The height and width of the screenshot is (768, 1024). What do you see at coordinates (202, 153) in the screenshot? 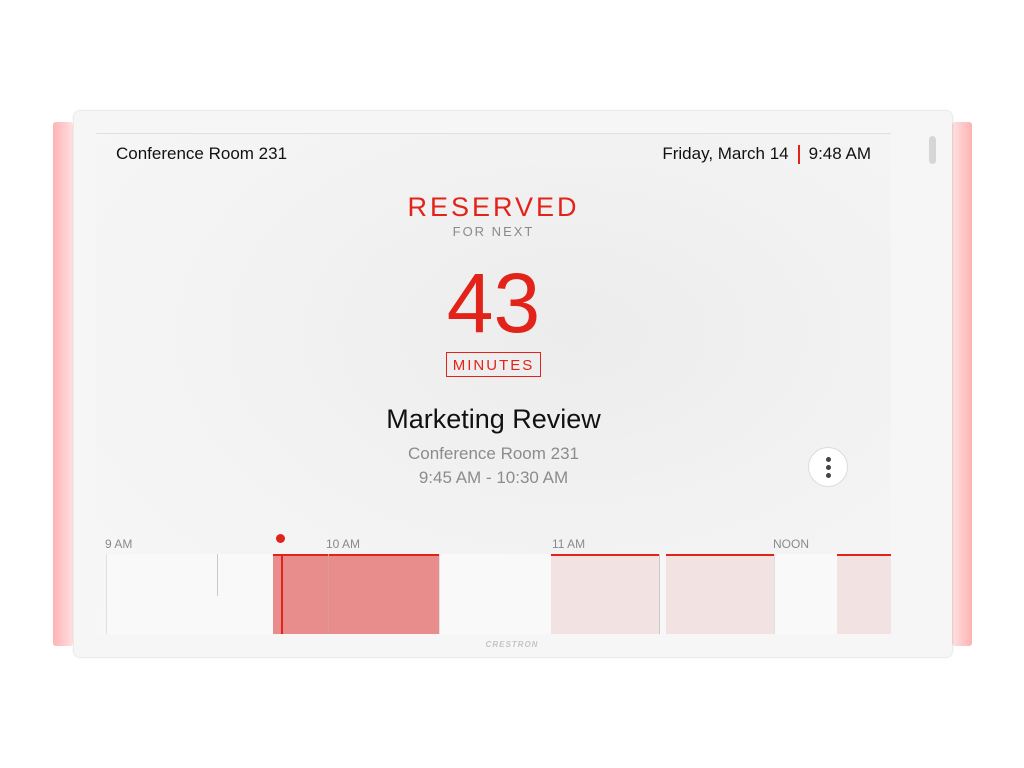
I see `room-name: Conference Room 231` at bounding box center [202, 153].